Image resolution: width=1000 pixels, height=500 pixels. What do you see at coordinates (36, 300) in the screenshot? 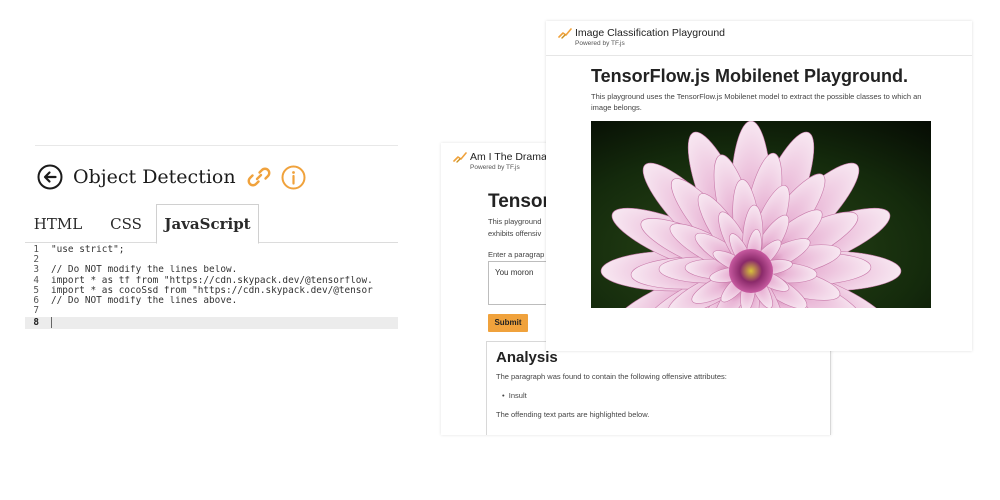
I see `line-number: 6` at bounding box center [36, 300].